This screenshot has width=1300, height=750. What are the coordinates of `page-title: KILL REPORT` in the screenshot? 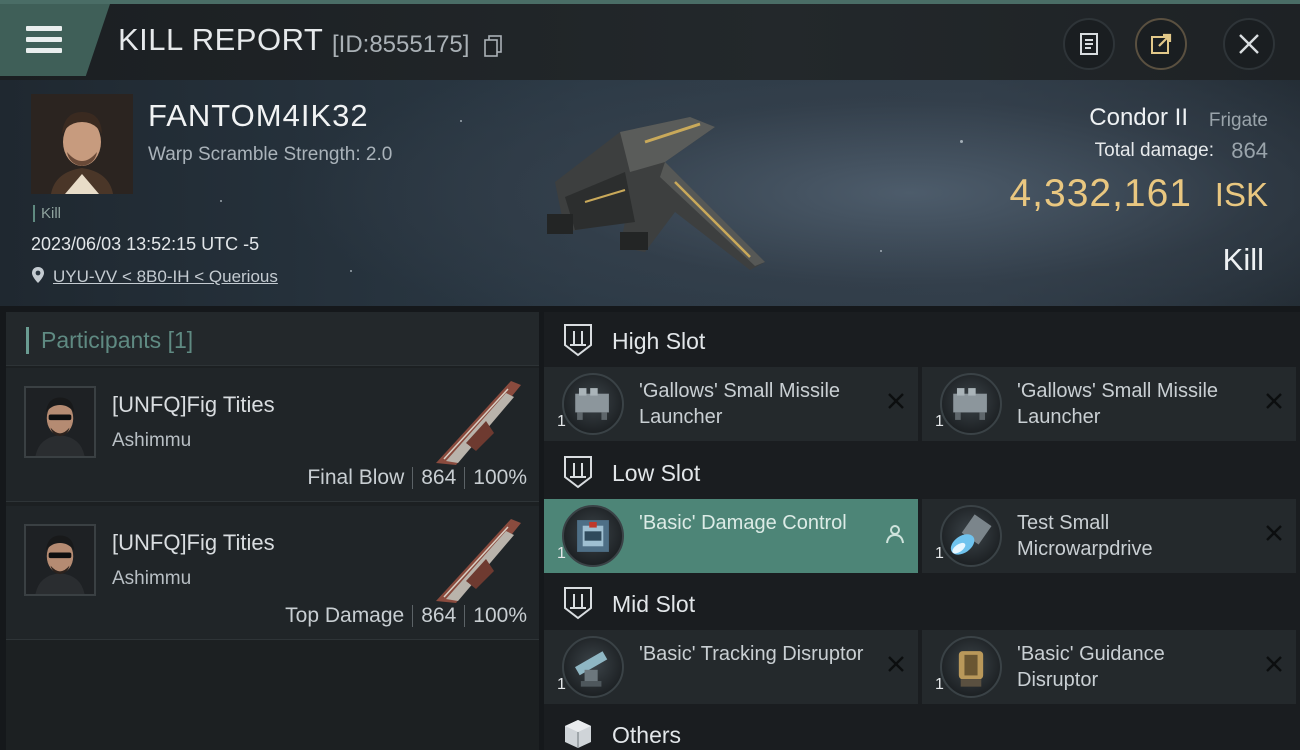 It's located at (221, 39).